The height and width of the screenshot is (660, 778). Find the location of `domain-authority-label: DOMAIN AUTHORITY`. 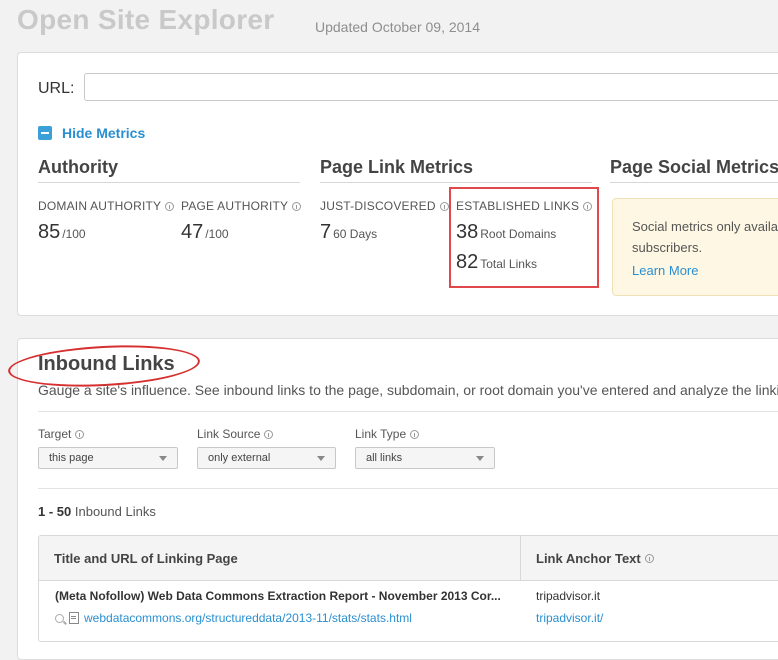

domain-authority-label: DOMAIN AUTHORITY is located at coordinates (106, 206).